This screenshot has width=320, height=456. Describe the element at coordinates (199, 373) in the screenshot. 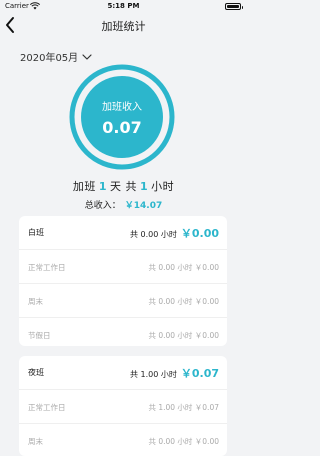

I see `card-money: ￥0.07` at that location.